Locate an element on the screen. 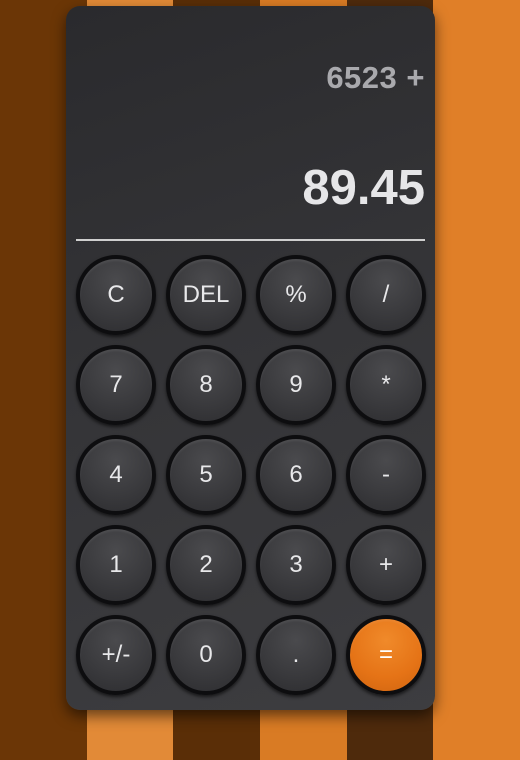  digit-0-button: 0 is located at coordinates (206, 655).